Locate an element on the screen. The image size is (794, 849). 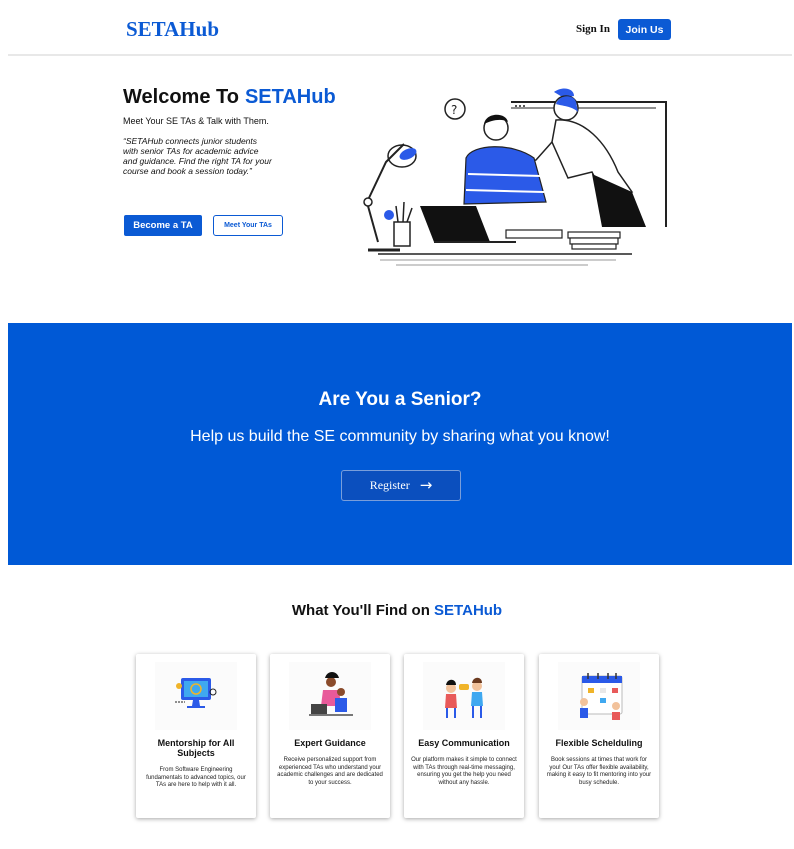
features-heading: What You'll Find on SETAHub is located at coordinates (397, 610).